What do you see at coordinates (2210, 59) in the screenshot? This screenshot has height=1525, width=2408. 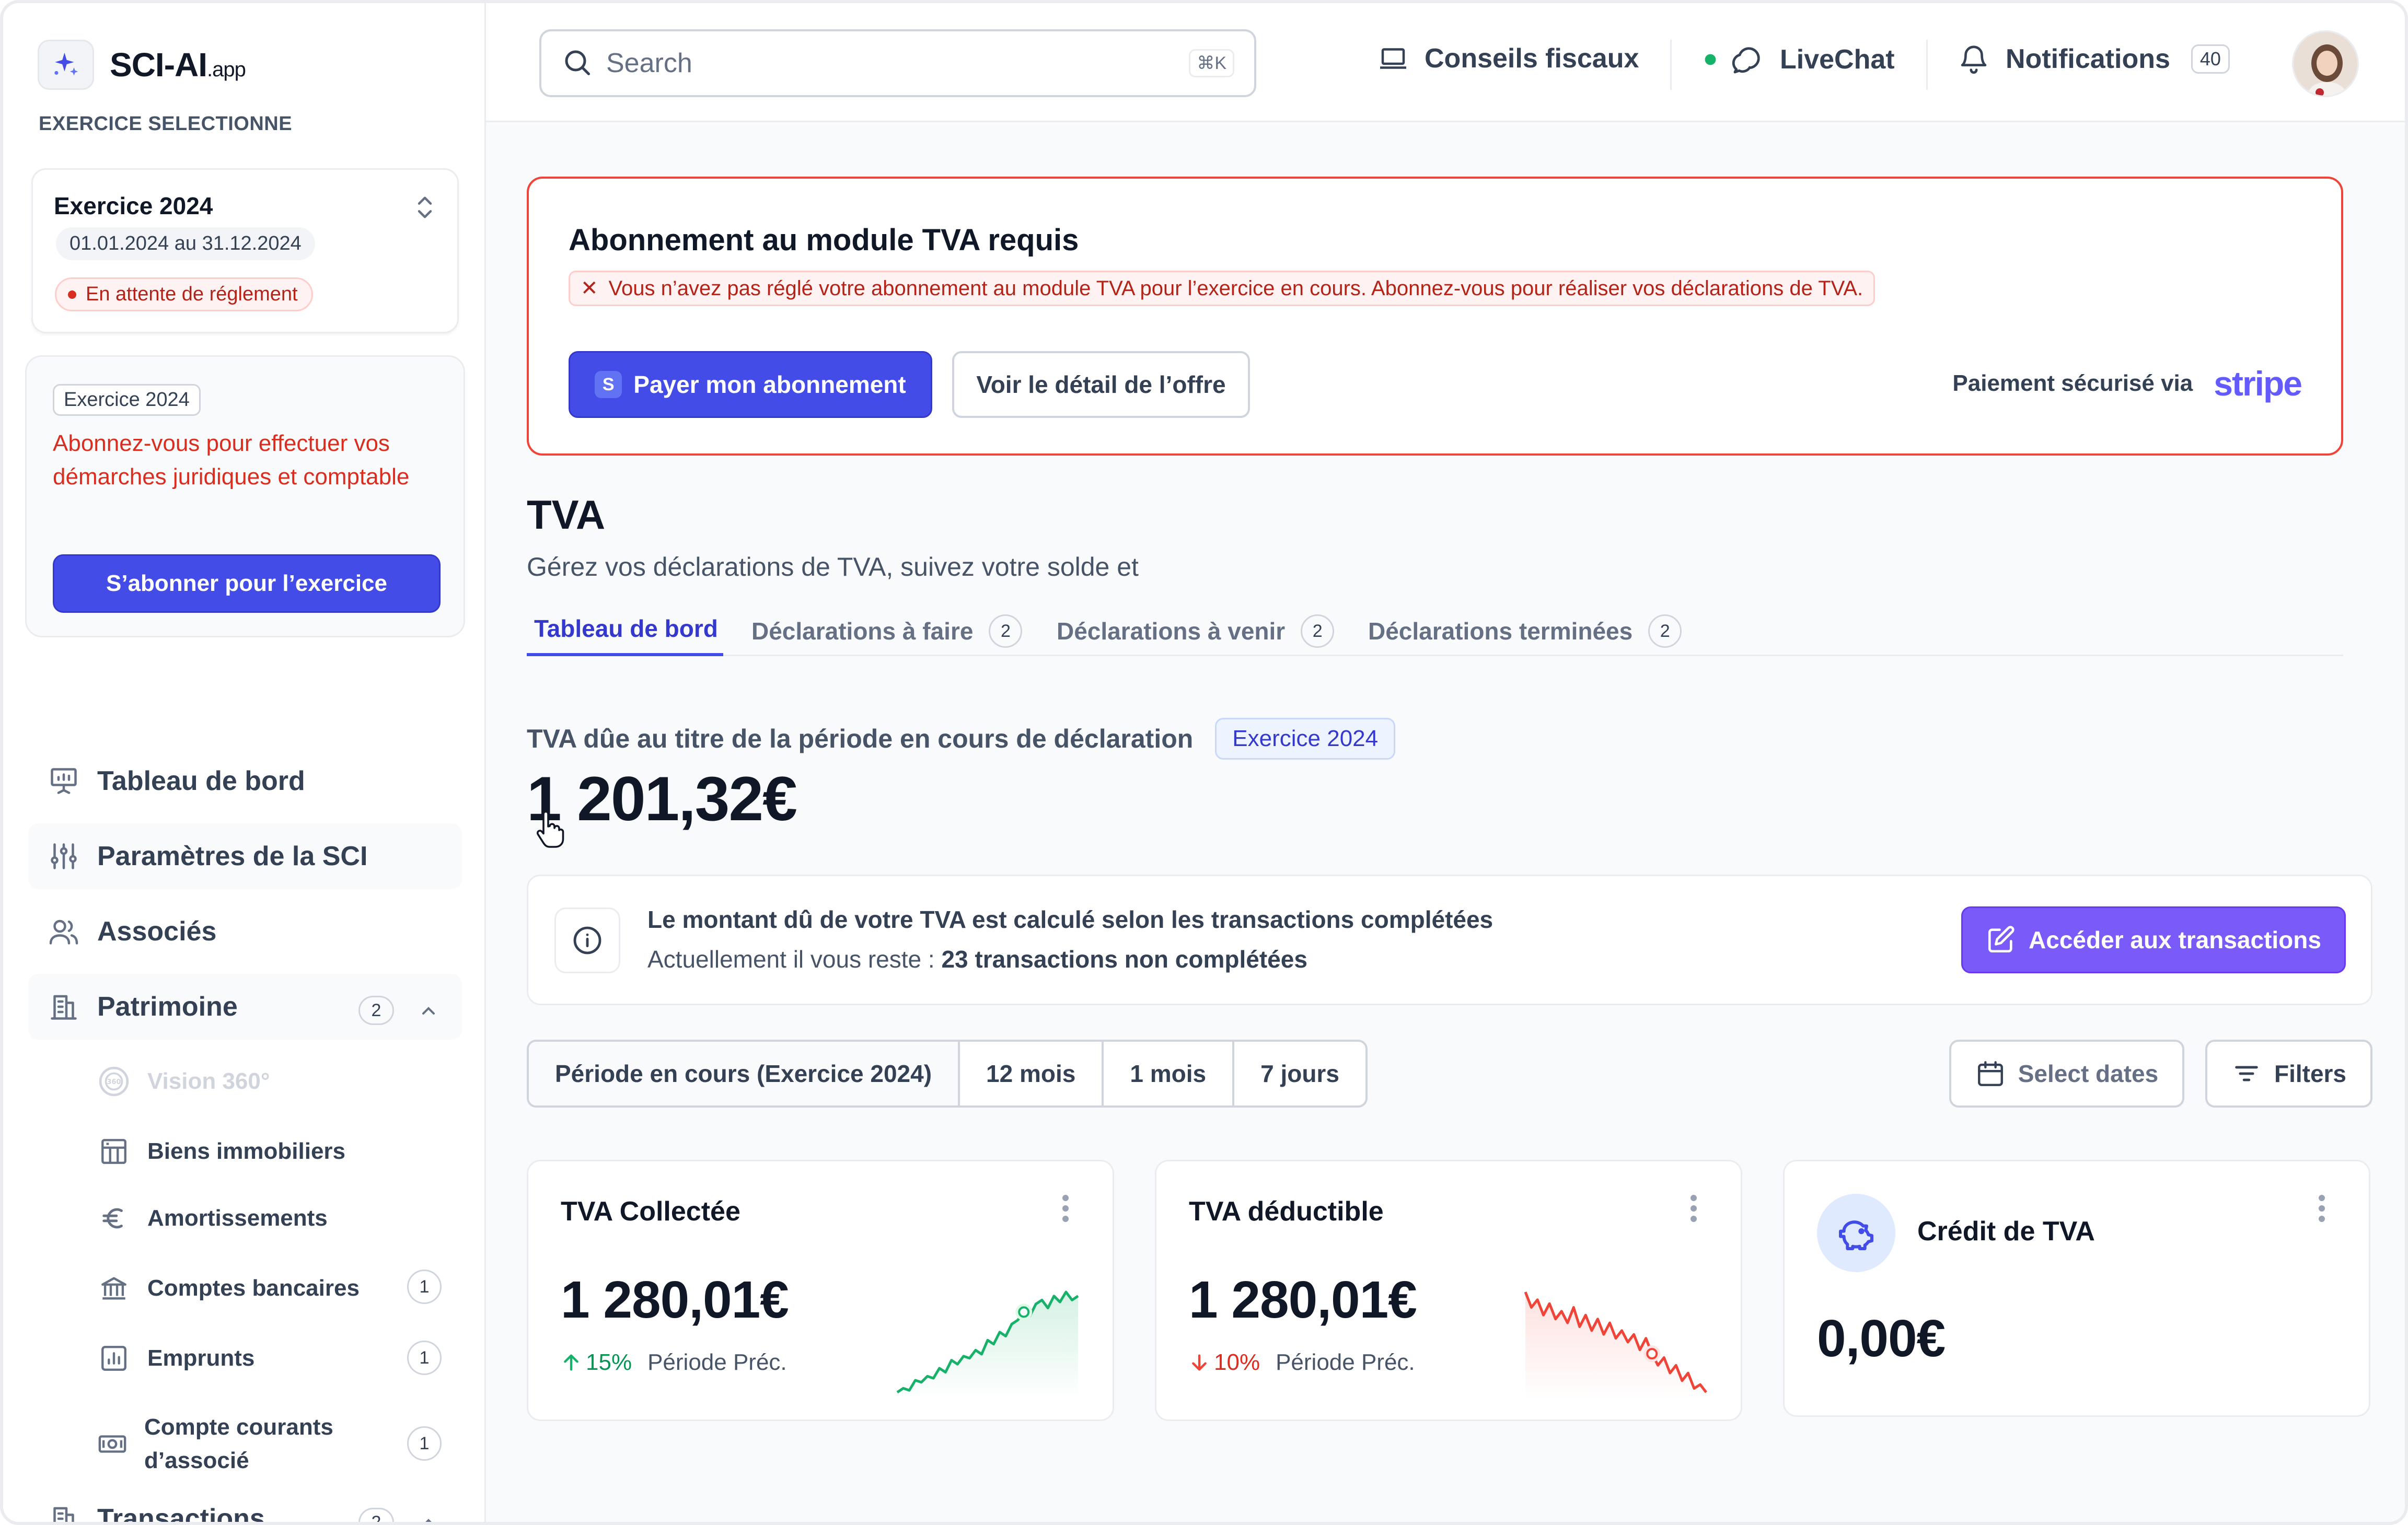 I see `notifications-count-badge: 40` at bounding box center [2210, 59].